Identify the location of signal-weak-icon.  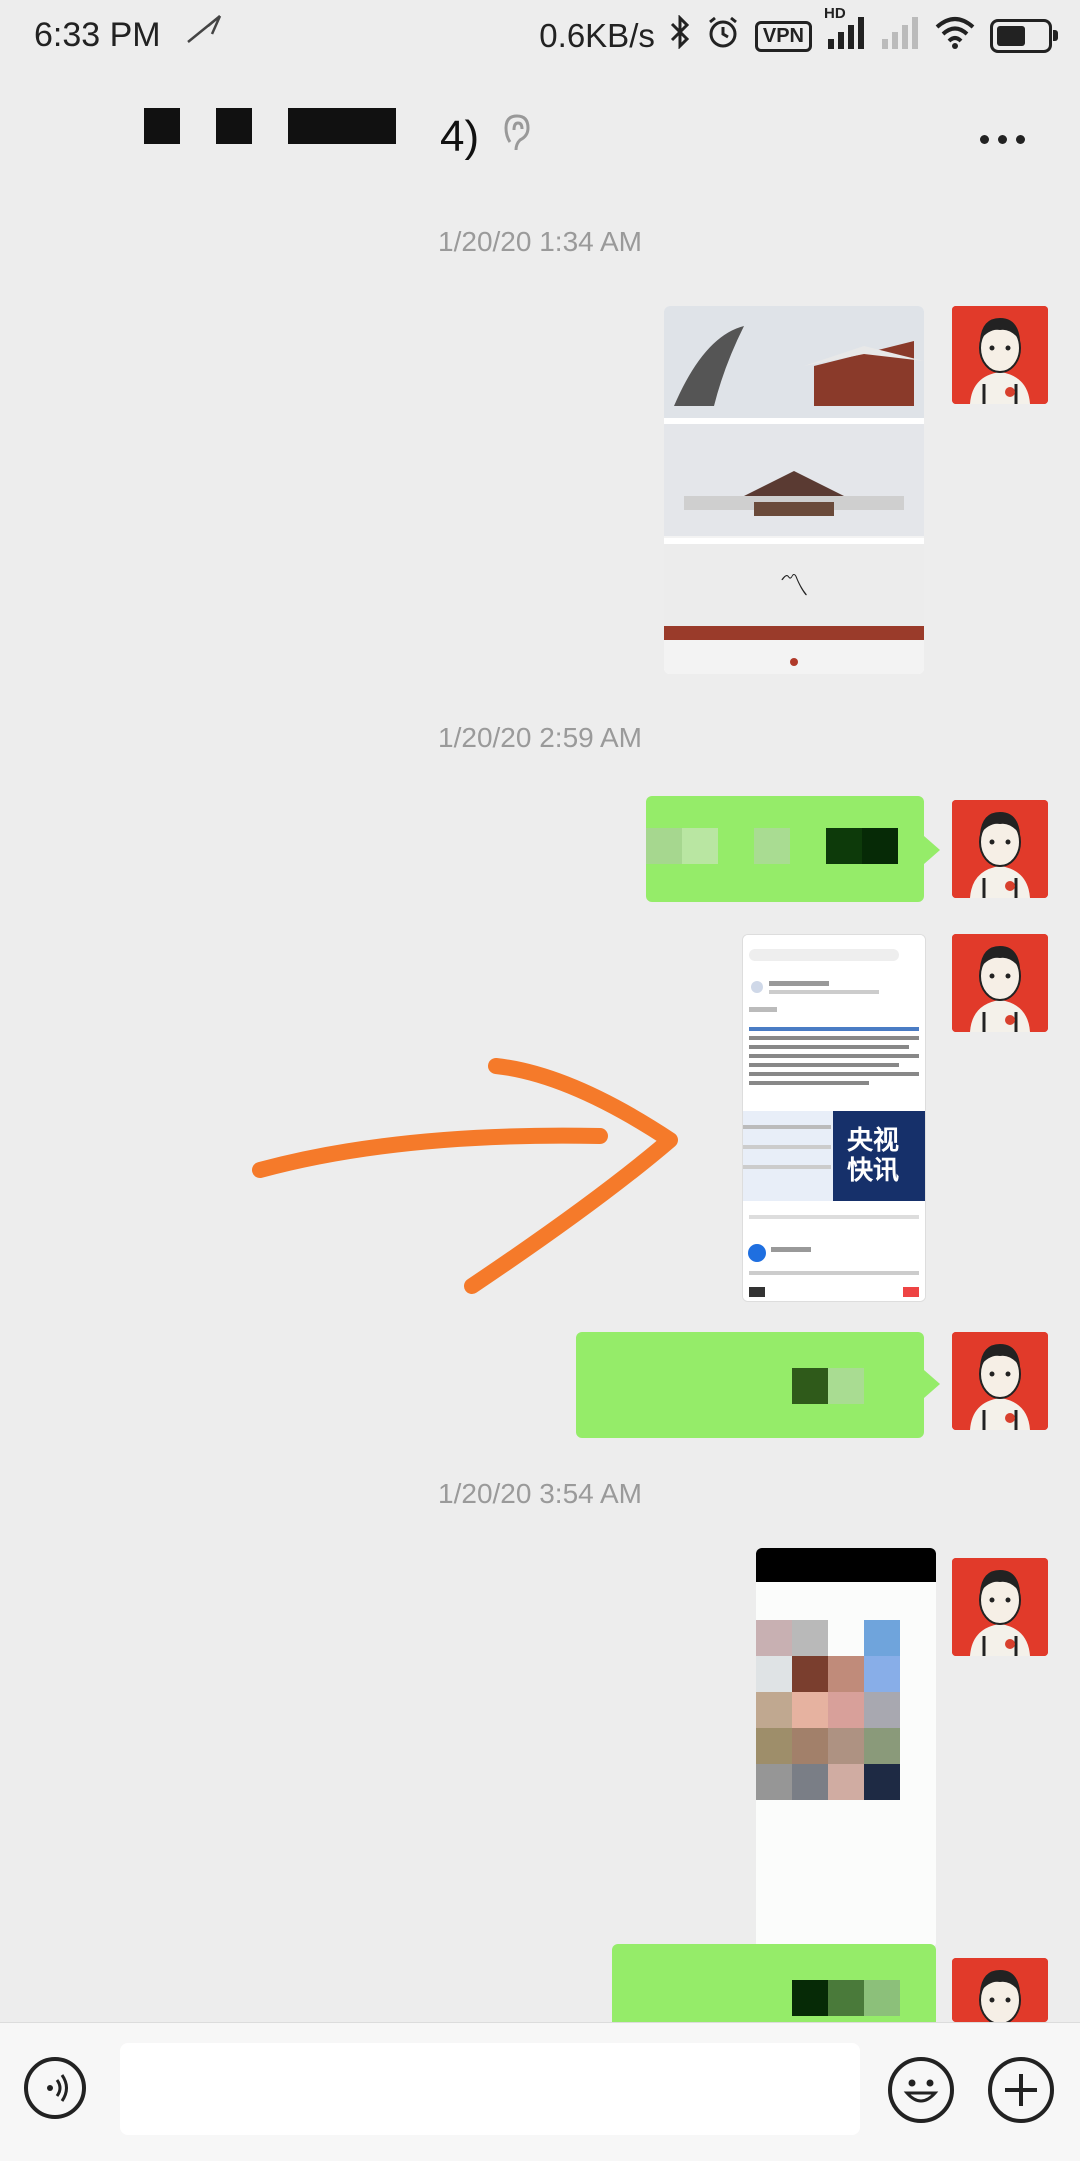
(900, 36).